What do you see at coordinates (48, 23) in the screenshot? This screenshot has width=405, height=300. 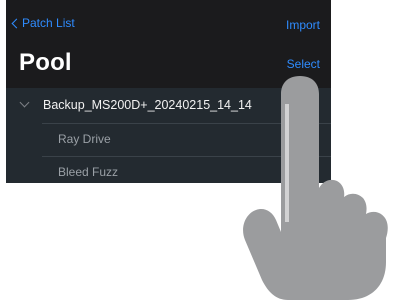 I see `back-button-label: Patch List` at bounding box center [48, 23].